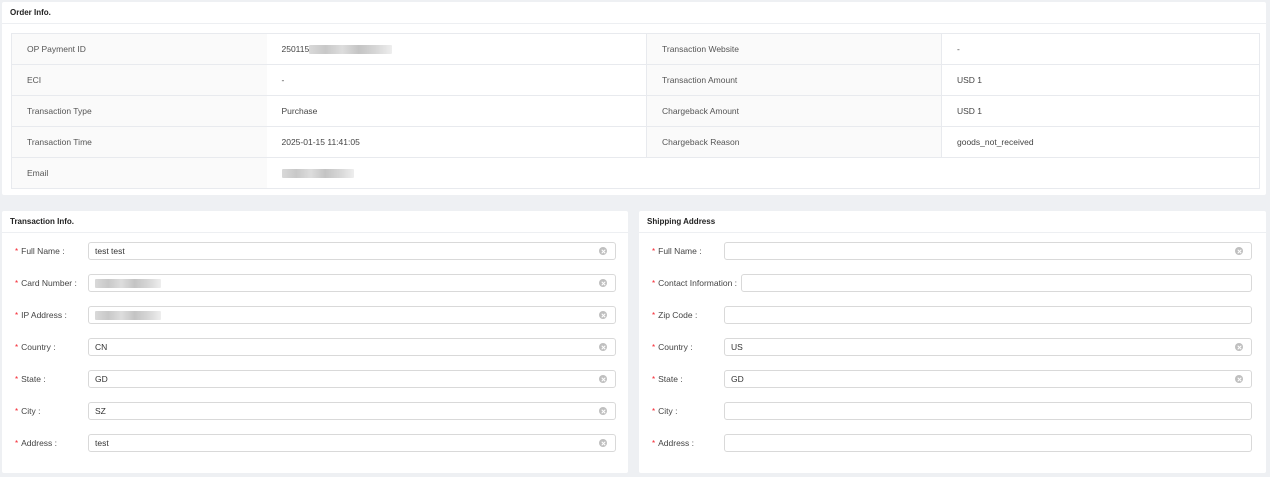 The height and width of the screenshot is (477, 1270). I want to click on transaction-time-label: Transaction Time, so click(139, 142).